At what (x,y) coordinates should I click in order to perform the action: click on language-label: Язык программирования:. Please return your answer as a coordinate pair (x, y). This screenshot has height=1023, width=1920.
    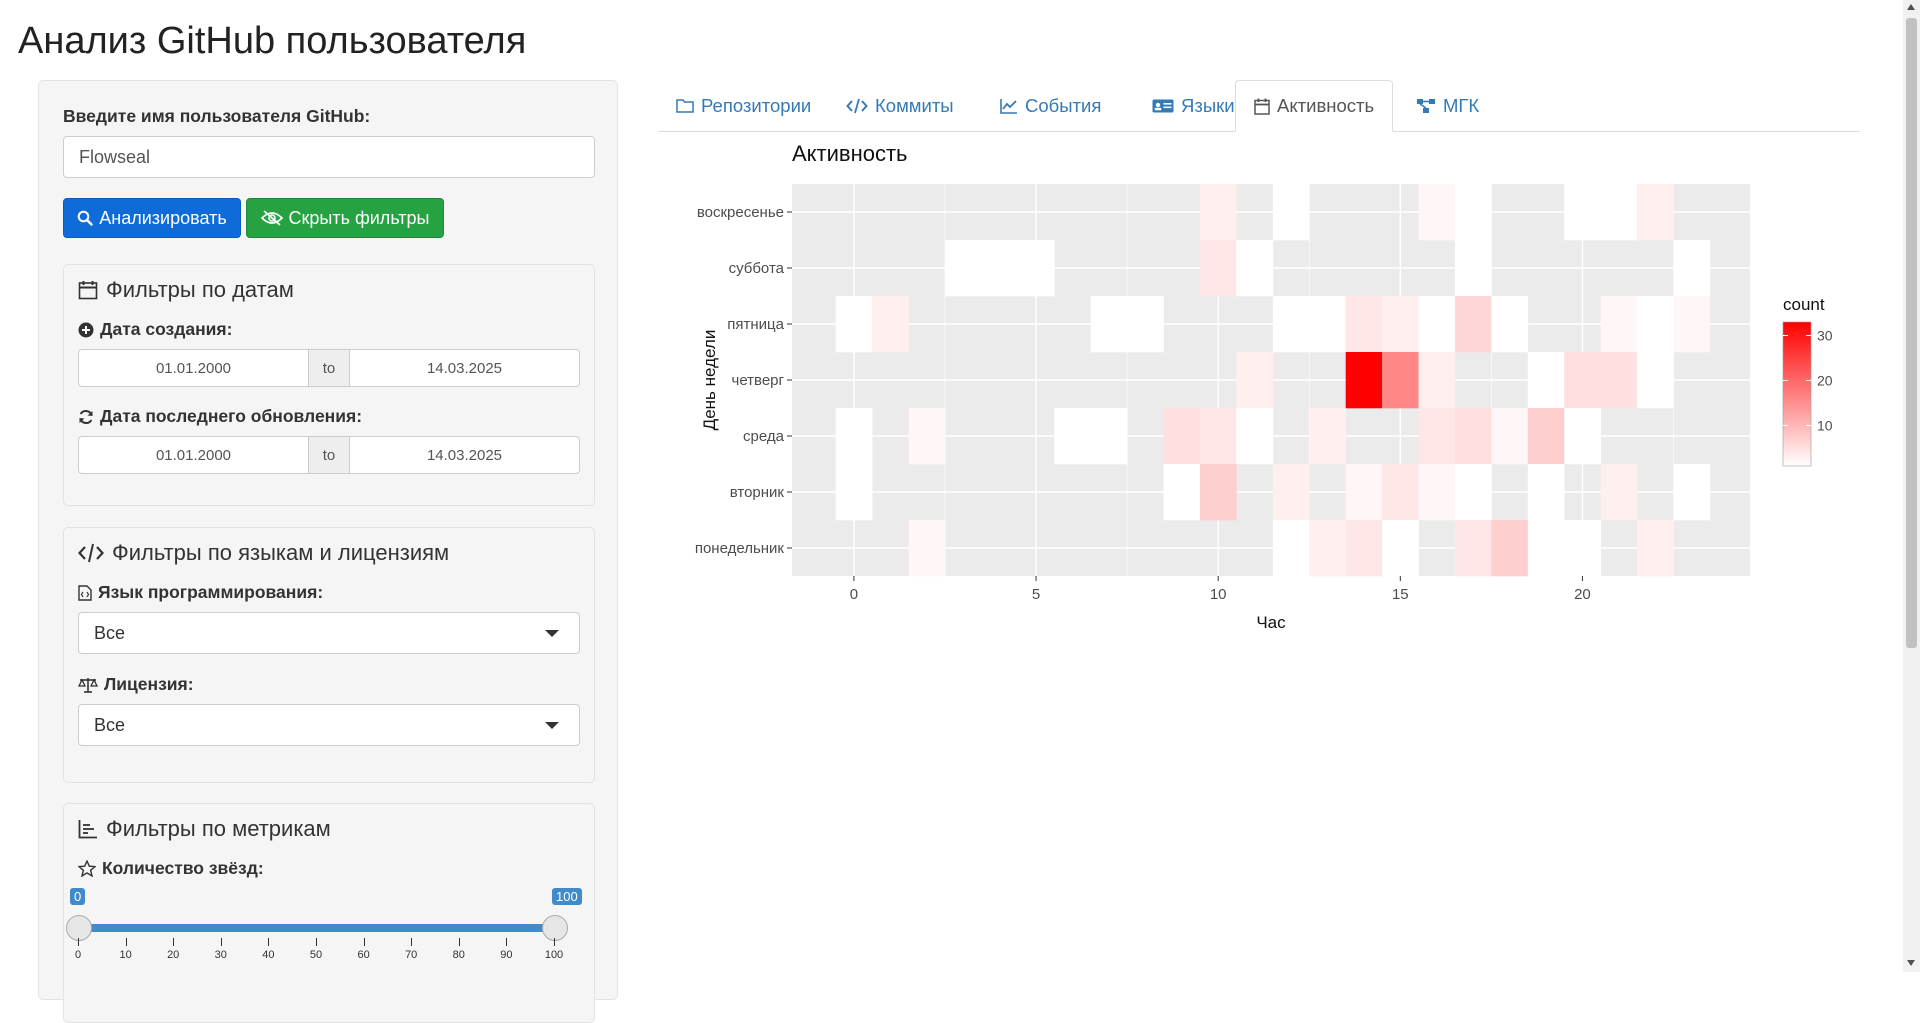
    Looking at the image, I should click on (200, 592).